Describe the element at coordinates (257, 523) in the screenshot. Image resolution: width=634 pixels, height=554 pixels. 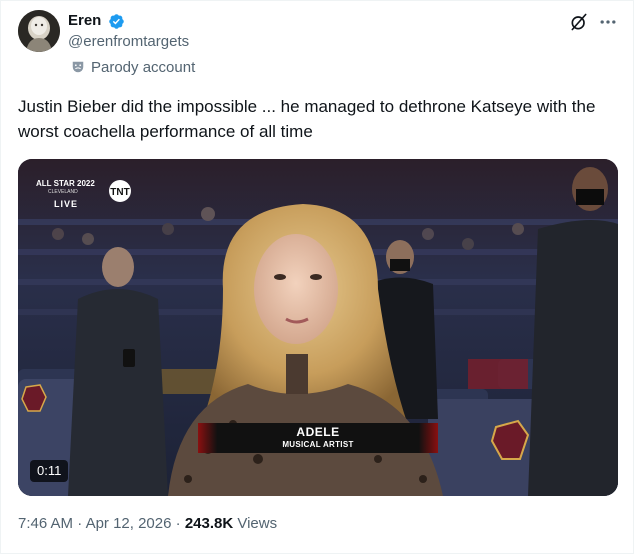
I see `views-label: Views` at that location.